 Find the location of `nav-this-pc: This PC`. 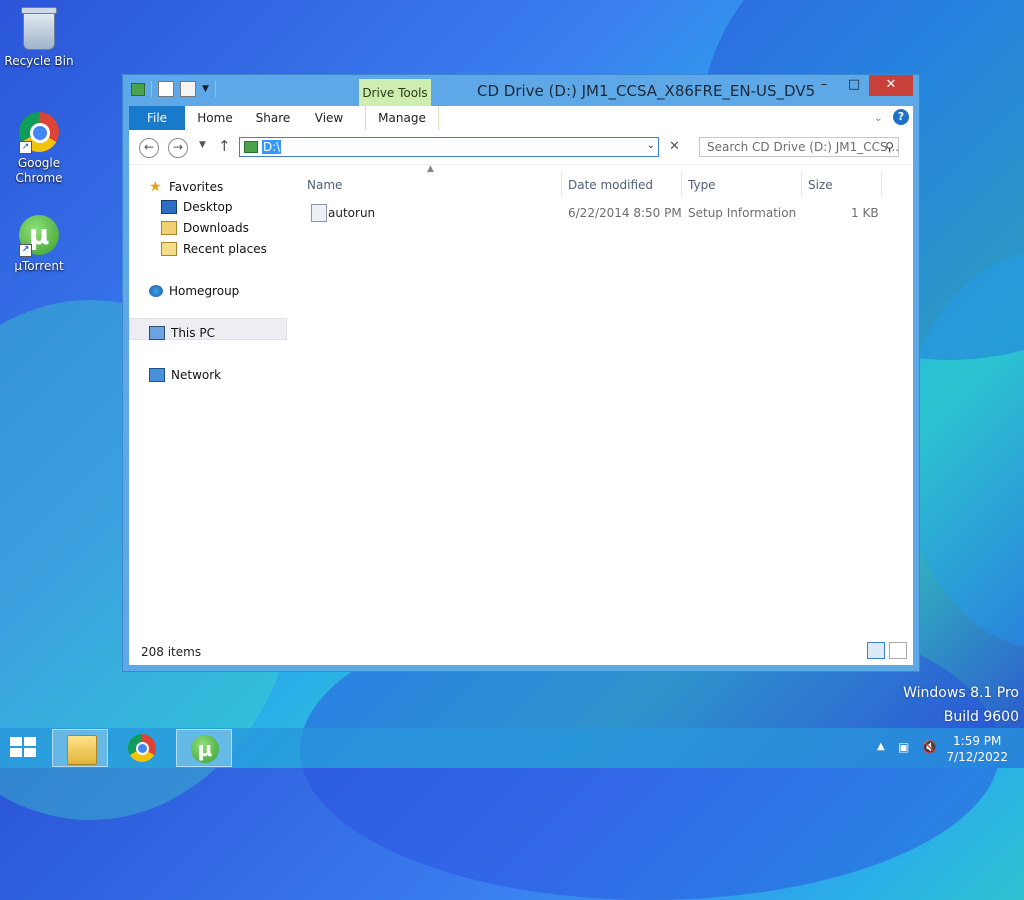

nav-this-pc: This PC is located at coordinates (182, 333).